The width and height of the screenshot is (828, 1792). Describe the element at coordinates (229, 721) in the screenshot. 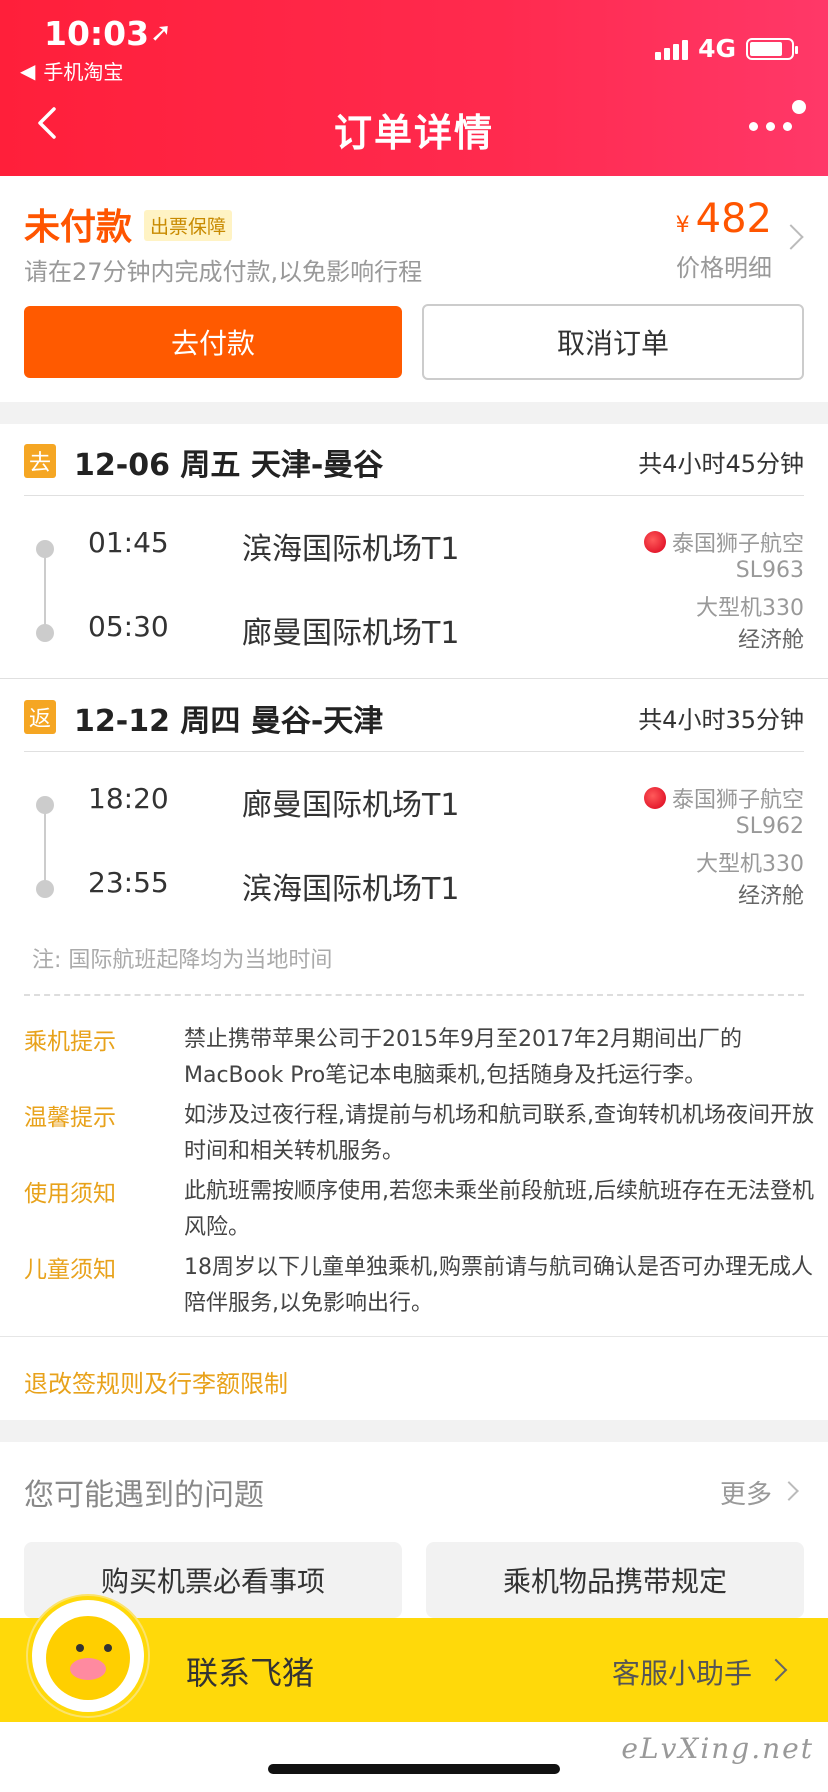

I see `segment-title: 12-12 周四 曼谷-天津` at that location.